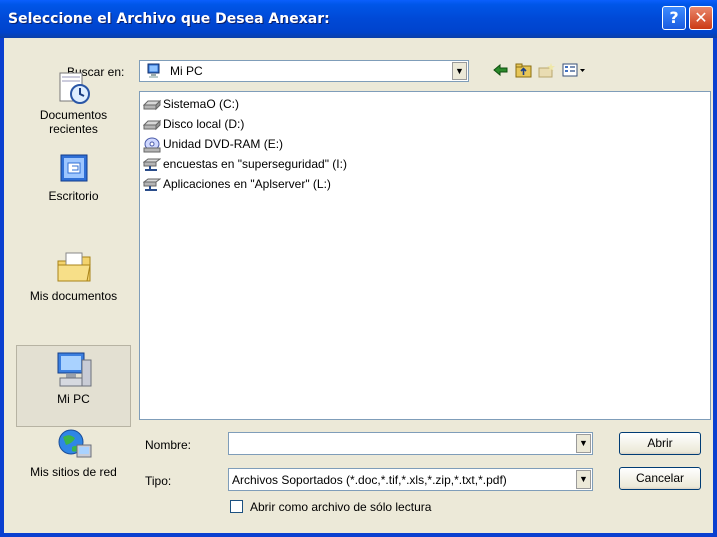 Image resolution: width=717 pixels, height=537 pixels. I want to click on place-my-documents: Mis documentos, so click(73, 288).